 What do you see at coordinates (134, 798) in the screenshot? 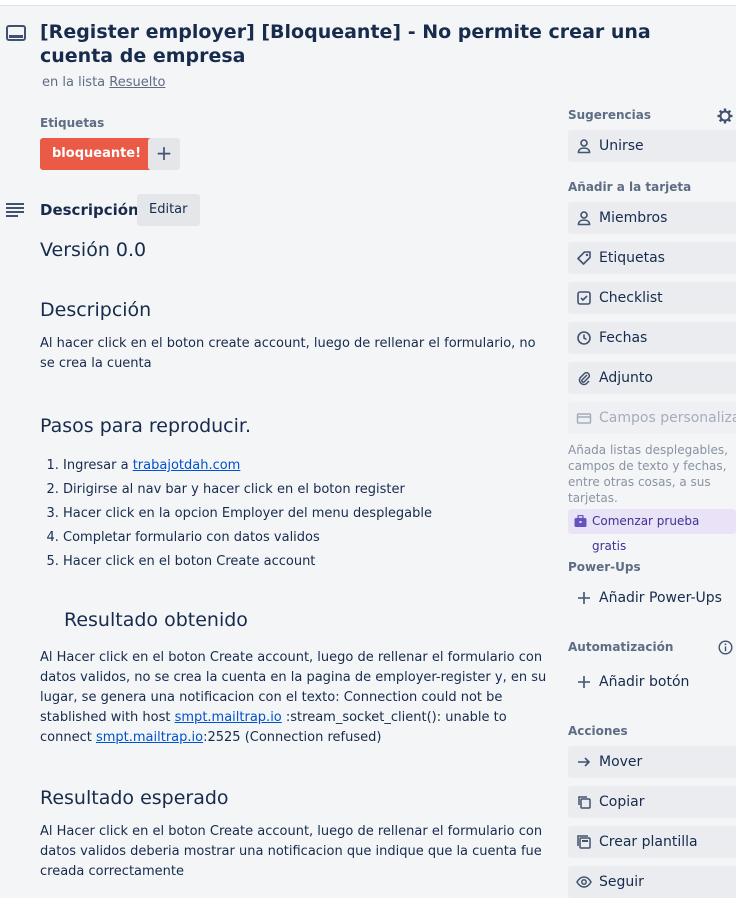
I see `expected-heading: Resultado esperado` at bounding box center [134, 798].